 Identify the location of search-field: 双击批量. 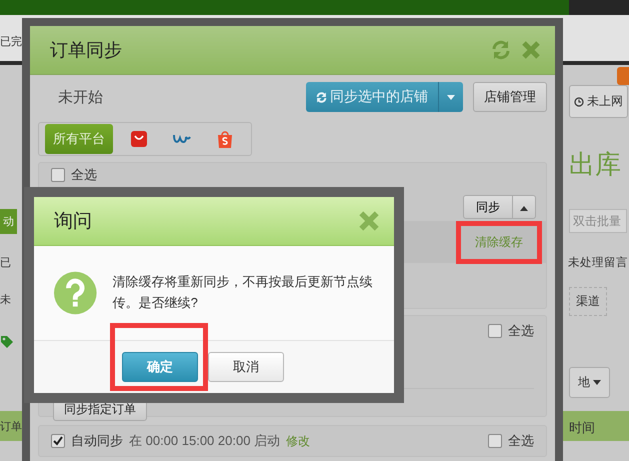
(598, 221).